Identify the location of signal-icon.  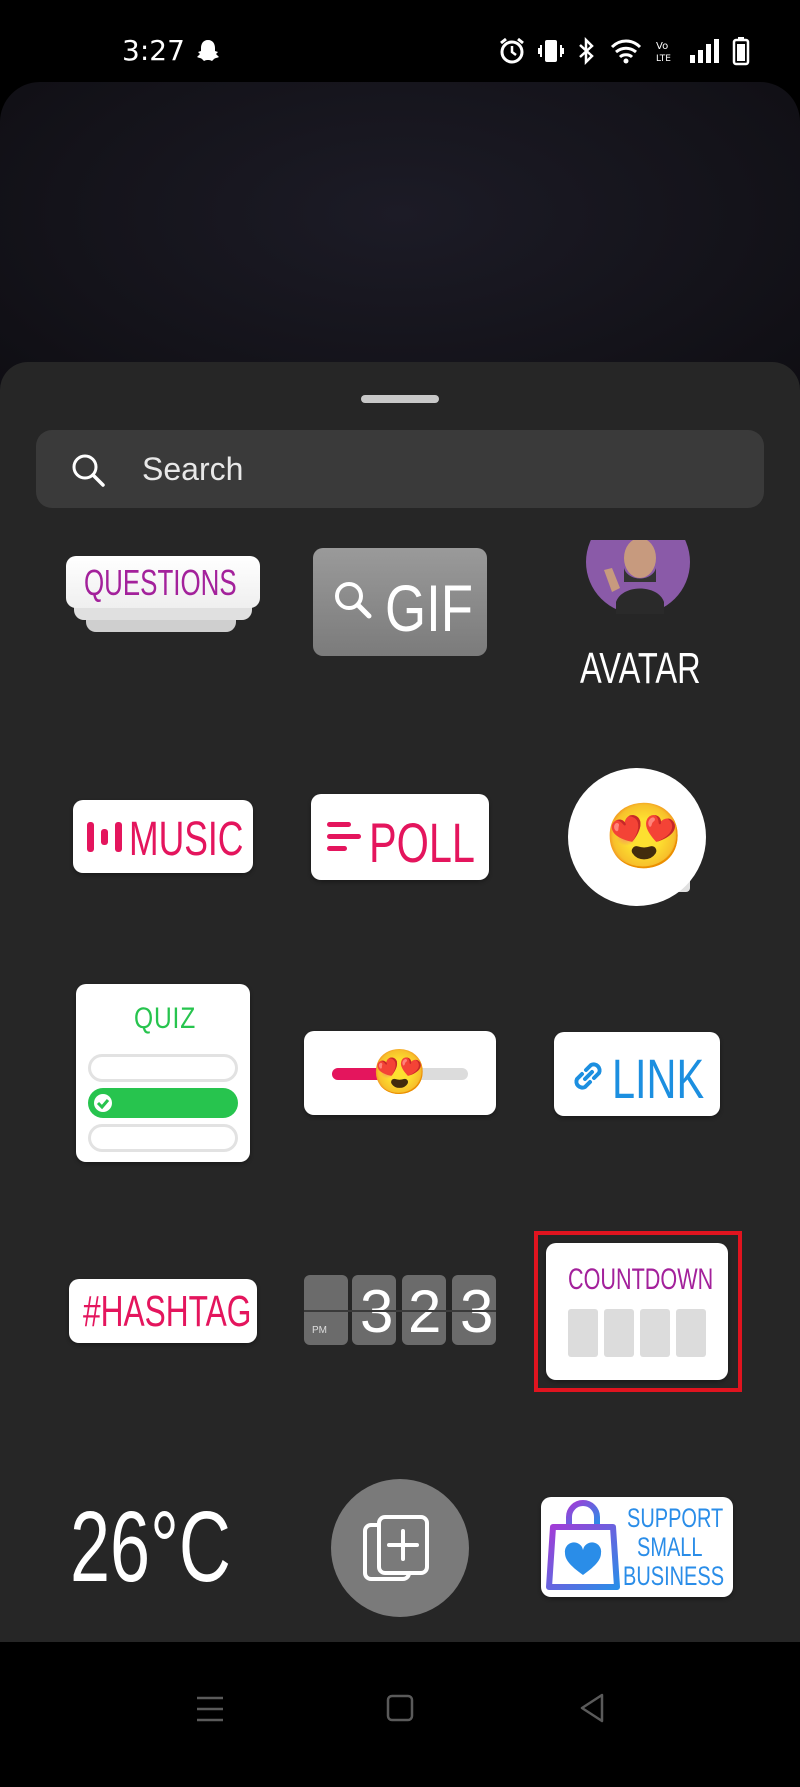
(704, 51).